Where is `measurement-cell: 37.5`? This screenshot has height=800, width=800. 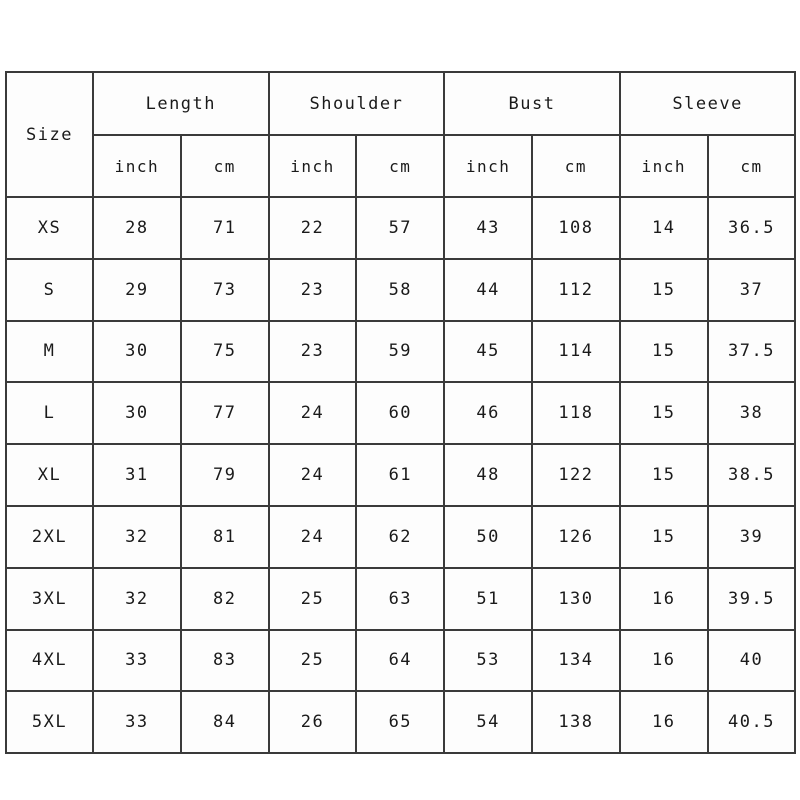
measurement-cell: 37.5 is located at coordinates (751, 351).